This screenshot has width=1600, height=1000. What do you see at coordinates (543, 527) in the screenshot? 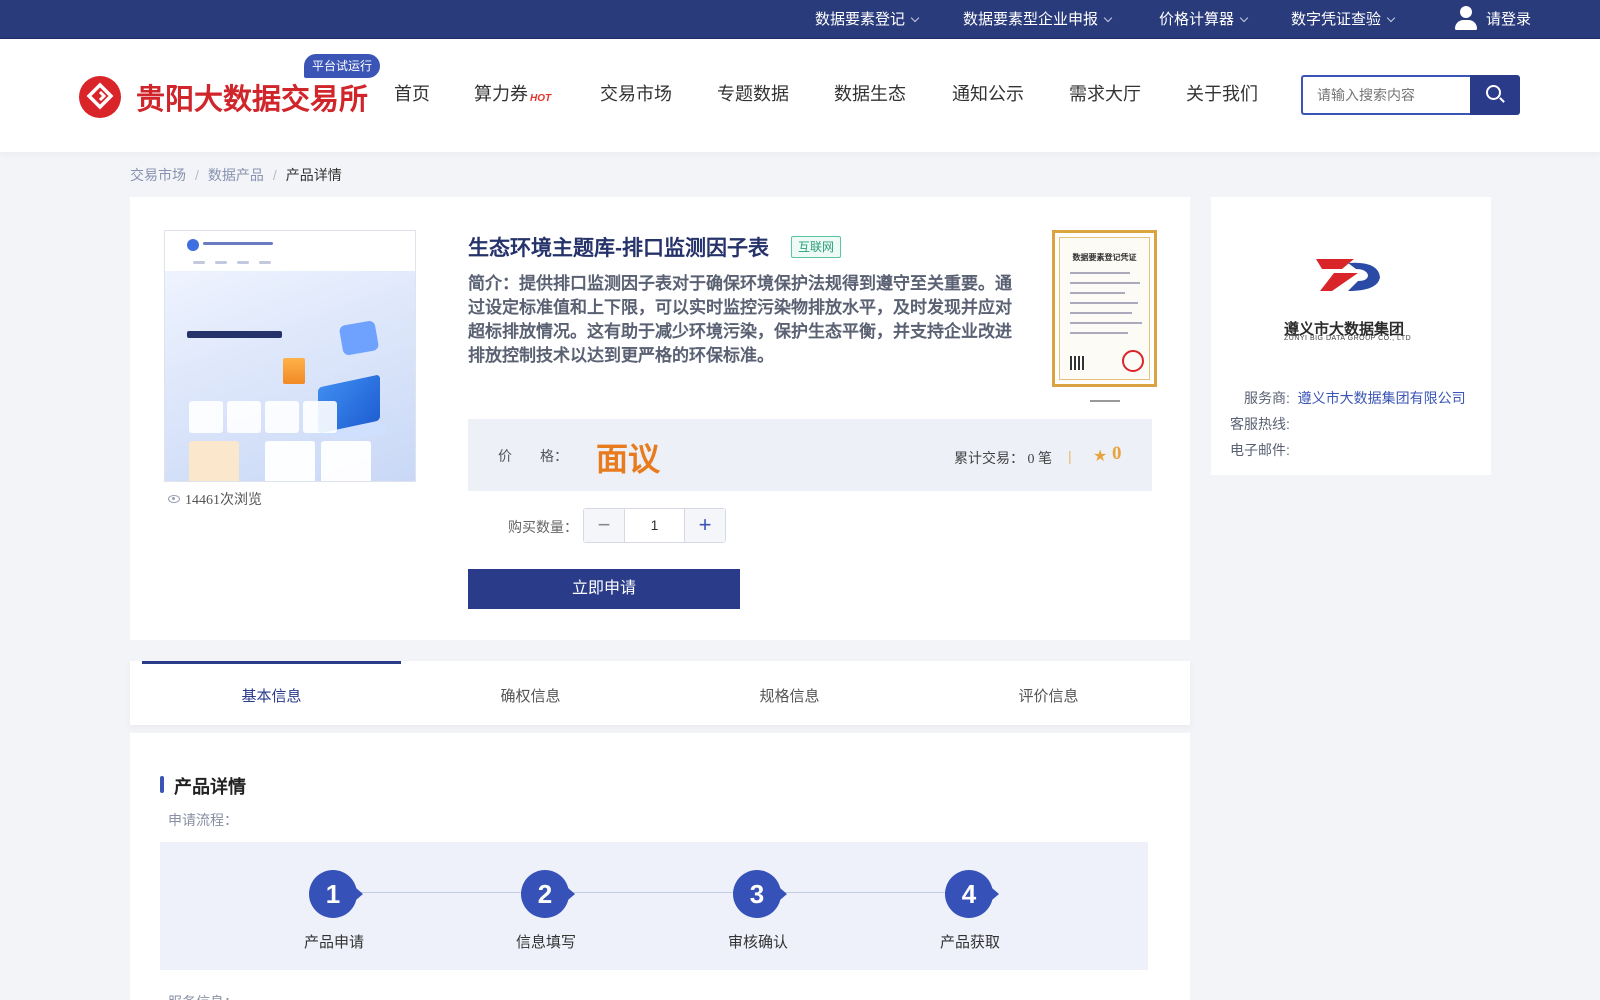
I see `quantity-label: 购买数量：` at bounding box center [543, 527].